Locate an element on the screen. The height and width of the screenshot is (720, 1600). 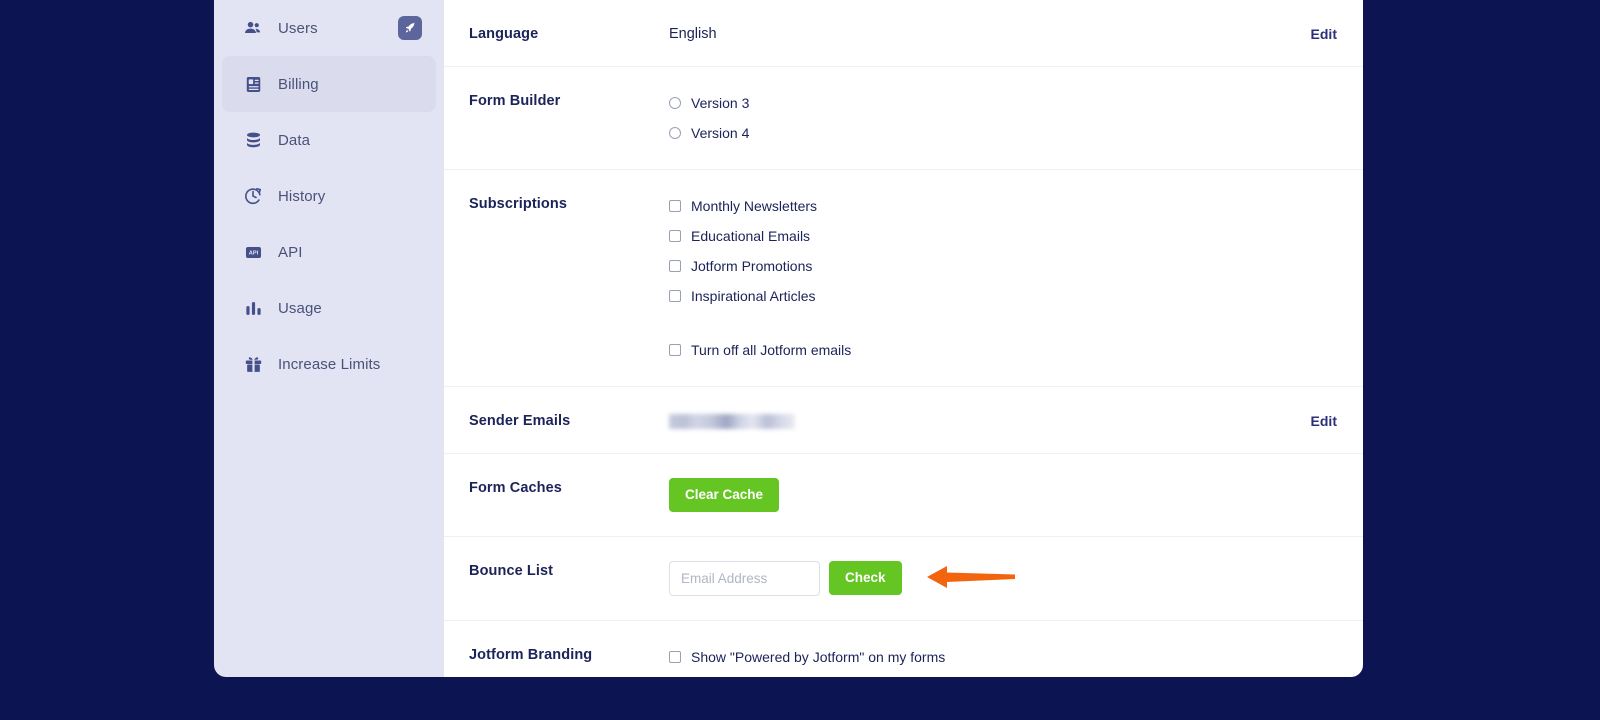
checkbox-option-turn-off-all-emails: Turn off all Jotform emails is located at coordinates (1003, 350).